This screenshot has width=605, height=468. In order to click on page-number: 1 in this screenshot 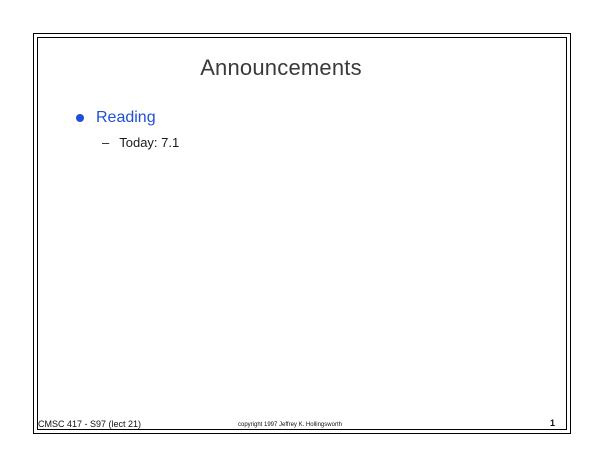, I will do `click(553, 423)`.